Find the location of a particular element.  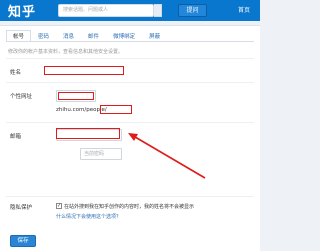

email-label: 邮箱 is located at coordinates (16, 137).